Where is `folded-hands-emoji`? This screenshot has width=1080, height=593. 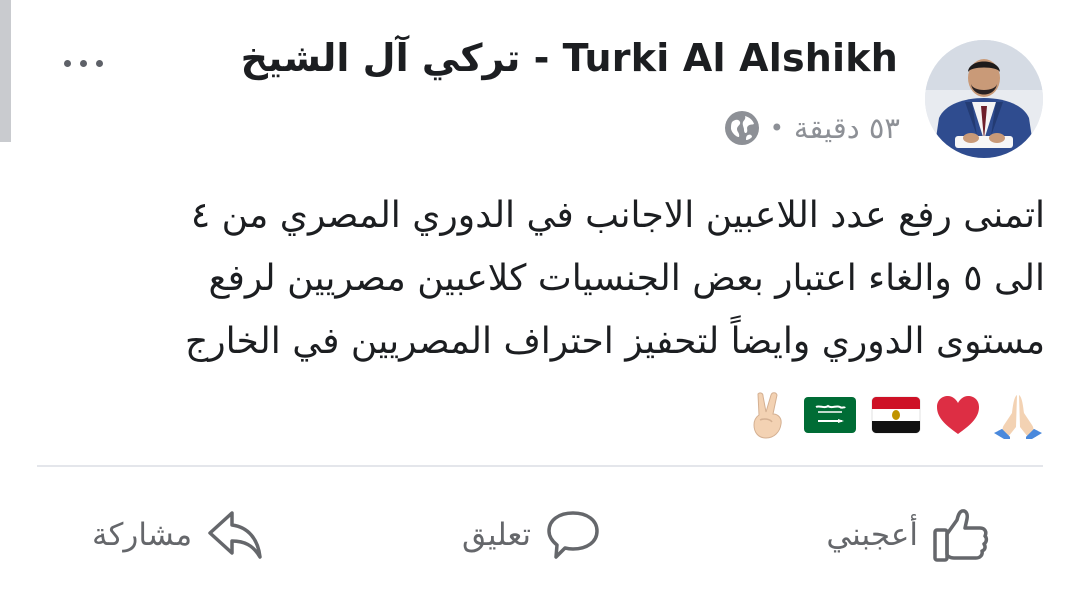
folded-hands-emoji is located at coordinates (1018, 417).